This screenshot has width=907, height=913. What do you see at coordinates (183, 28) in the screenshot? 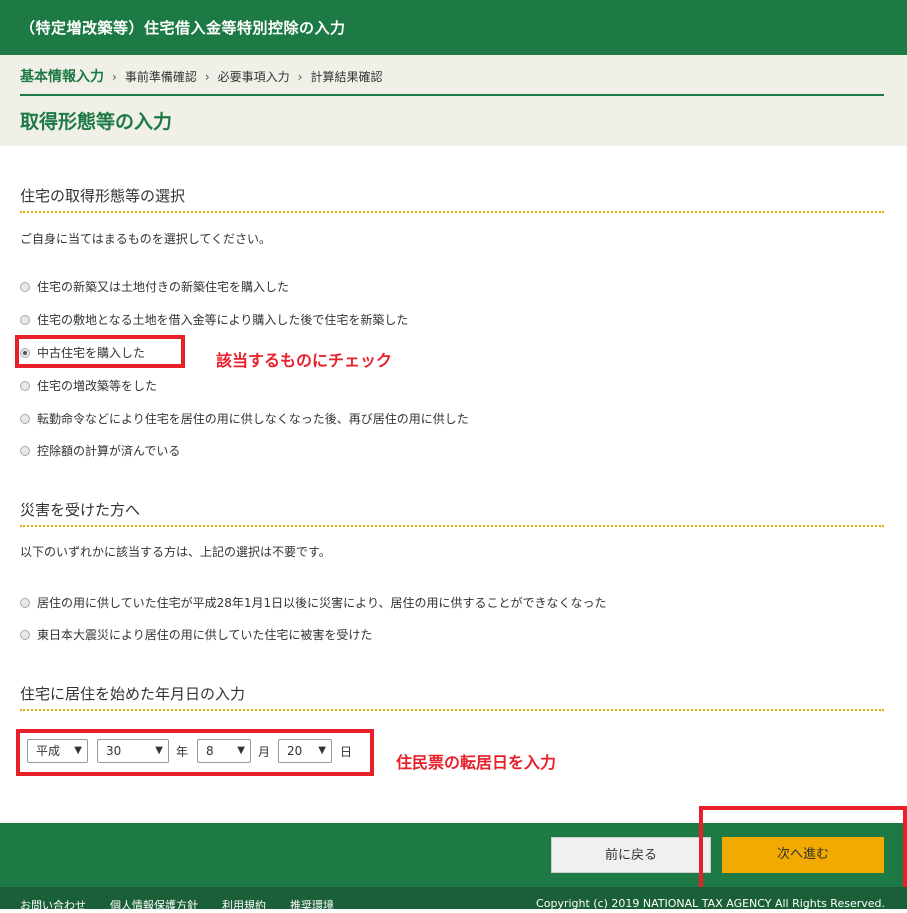
I see `app-title: （特定増改築等）住宅借入金等特別控除の入力` at bounding box center [183, 28].